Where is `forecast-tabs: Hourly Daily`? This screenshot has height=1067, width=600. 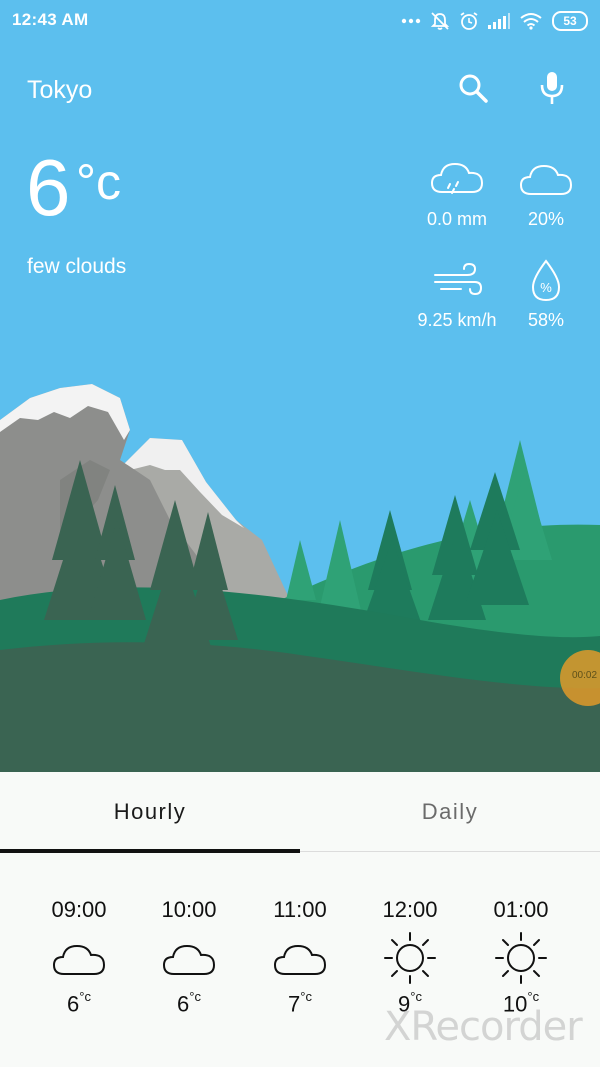
forecast-tabs: Hourly Daily is located at coordinates (300, 812).